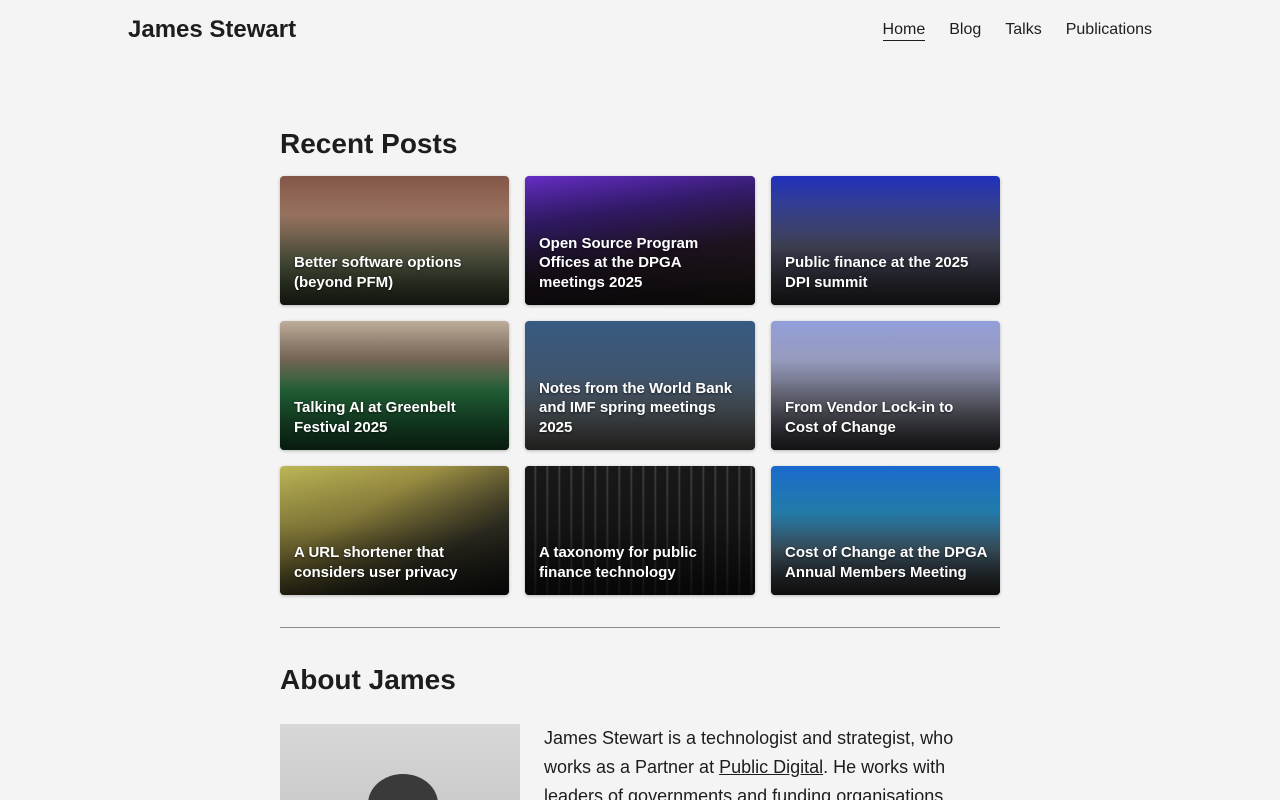 This screenshot has width=1280, height=800. What do you see at coordinates (394, 240) in the screenshot?
I see `post-card: Better software options (beyond PFM)` at bounding box center [394, 240].